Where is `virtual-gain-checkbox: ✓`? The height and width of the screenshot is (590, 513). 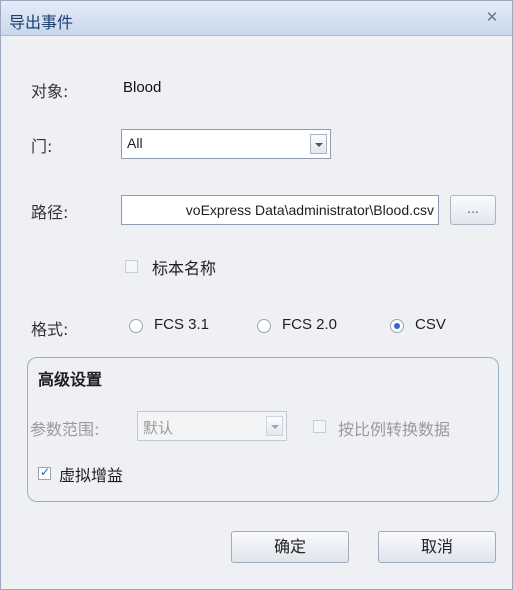 virtual-gain-checkbox: ✓ is located at coordinates (44, 472).